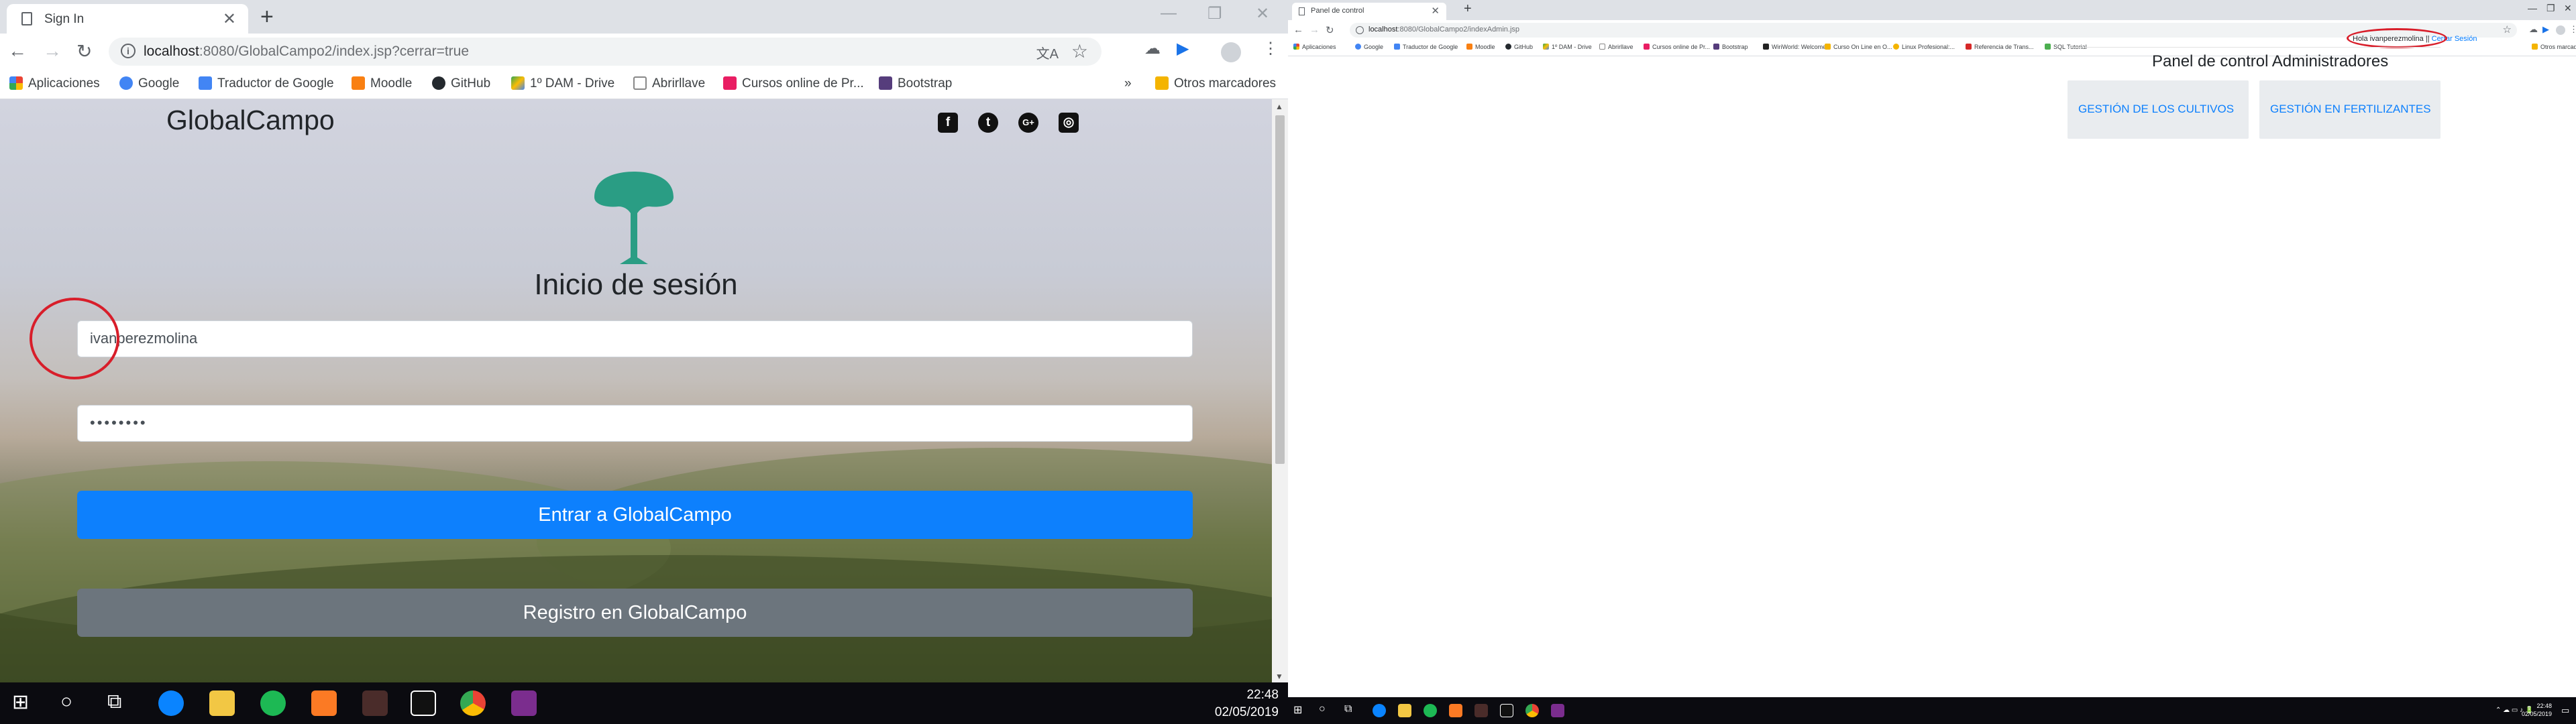  I want to click on google-plus-icon: G+, so click(1028, 123).